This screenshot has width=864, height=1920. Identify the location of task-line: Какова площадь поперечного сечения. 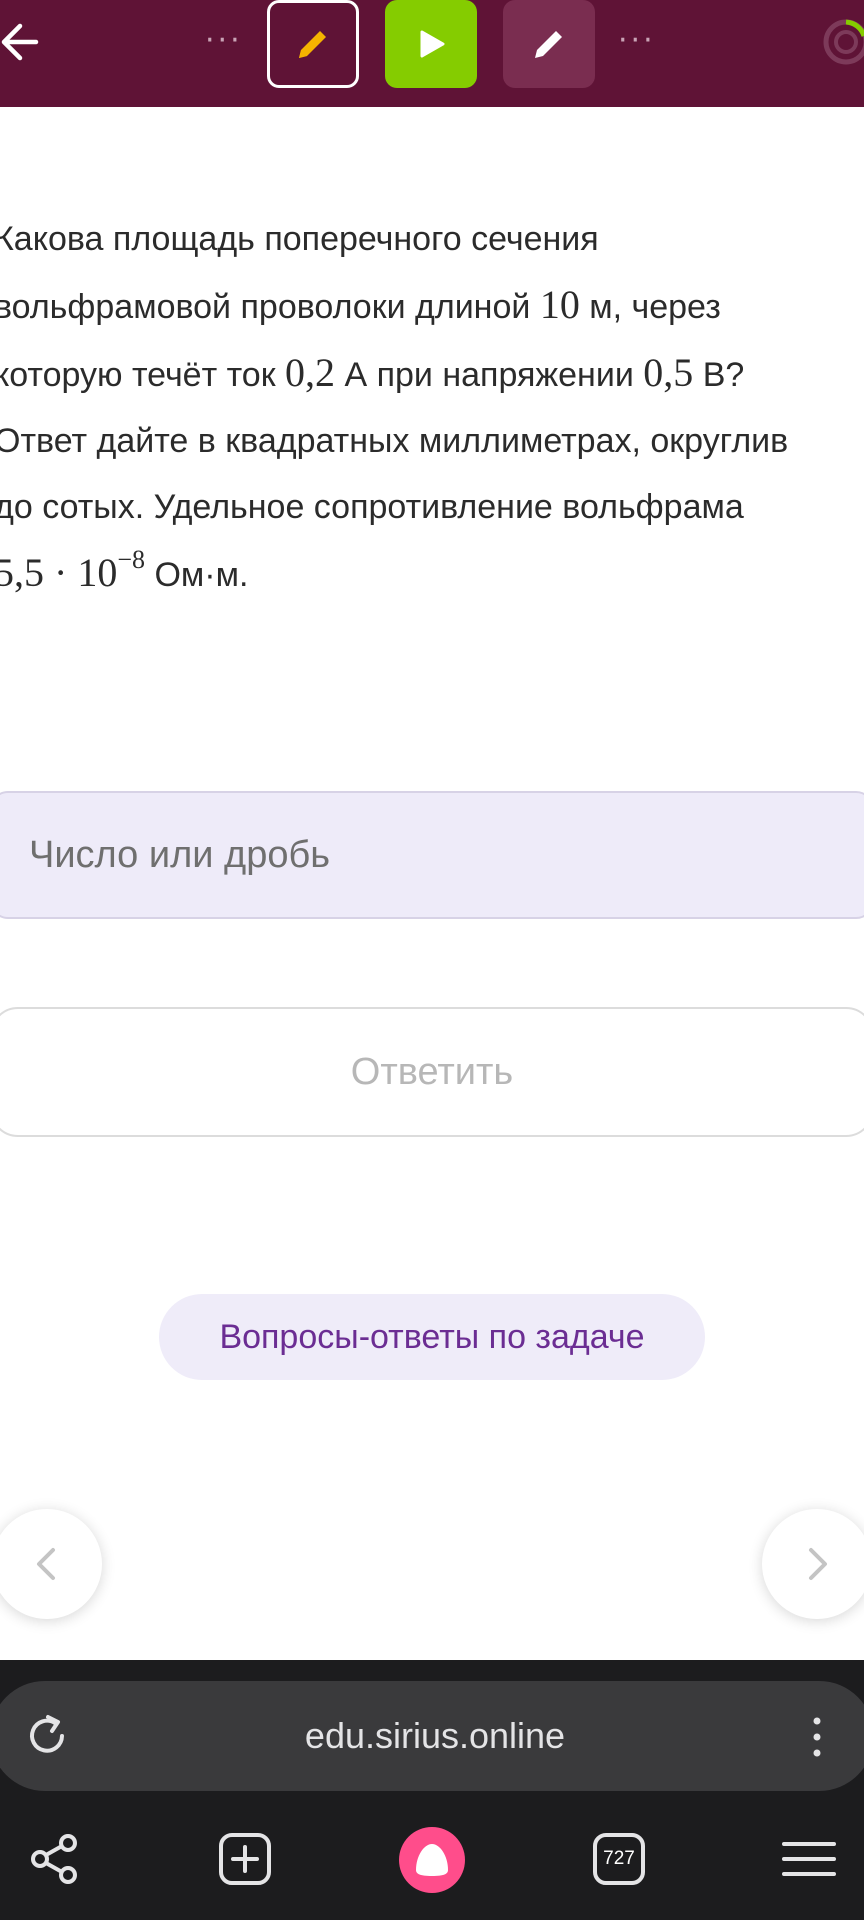
(299, 239).